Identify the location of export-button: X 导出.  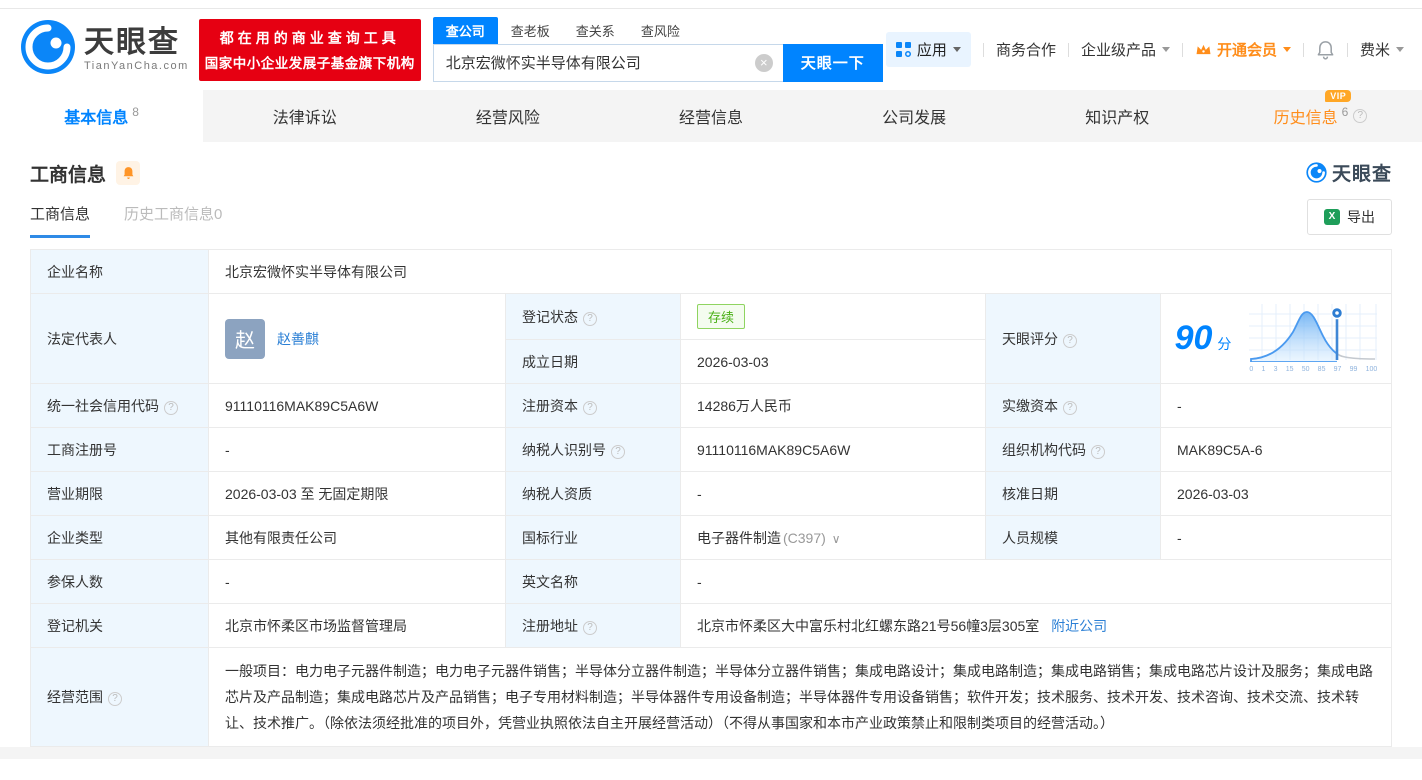
(1349, 217).